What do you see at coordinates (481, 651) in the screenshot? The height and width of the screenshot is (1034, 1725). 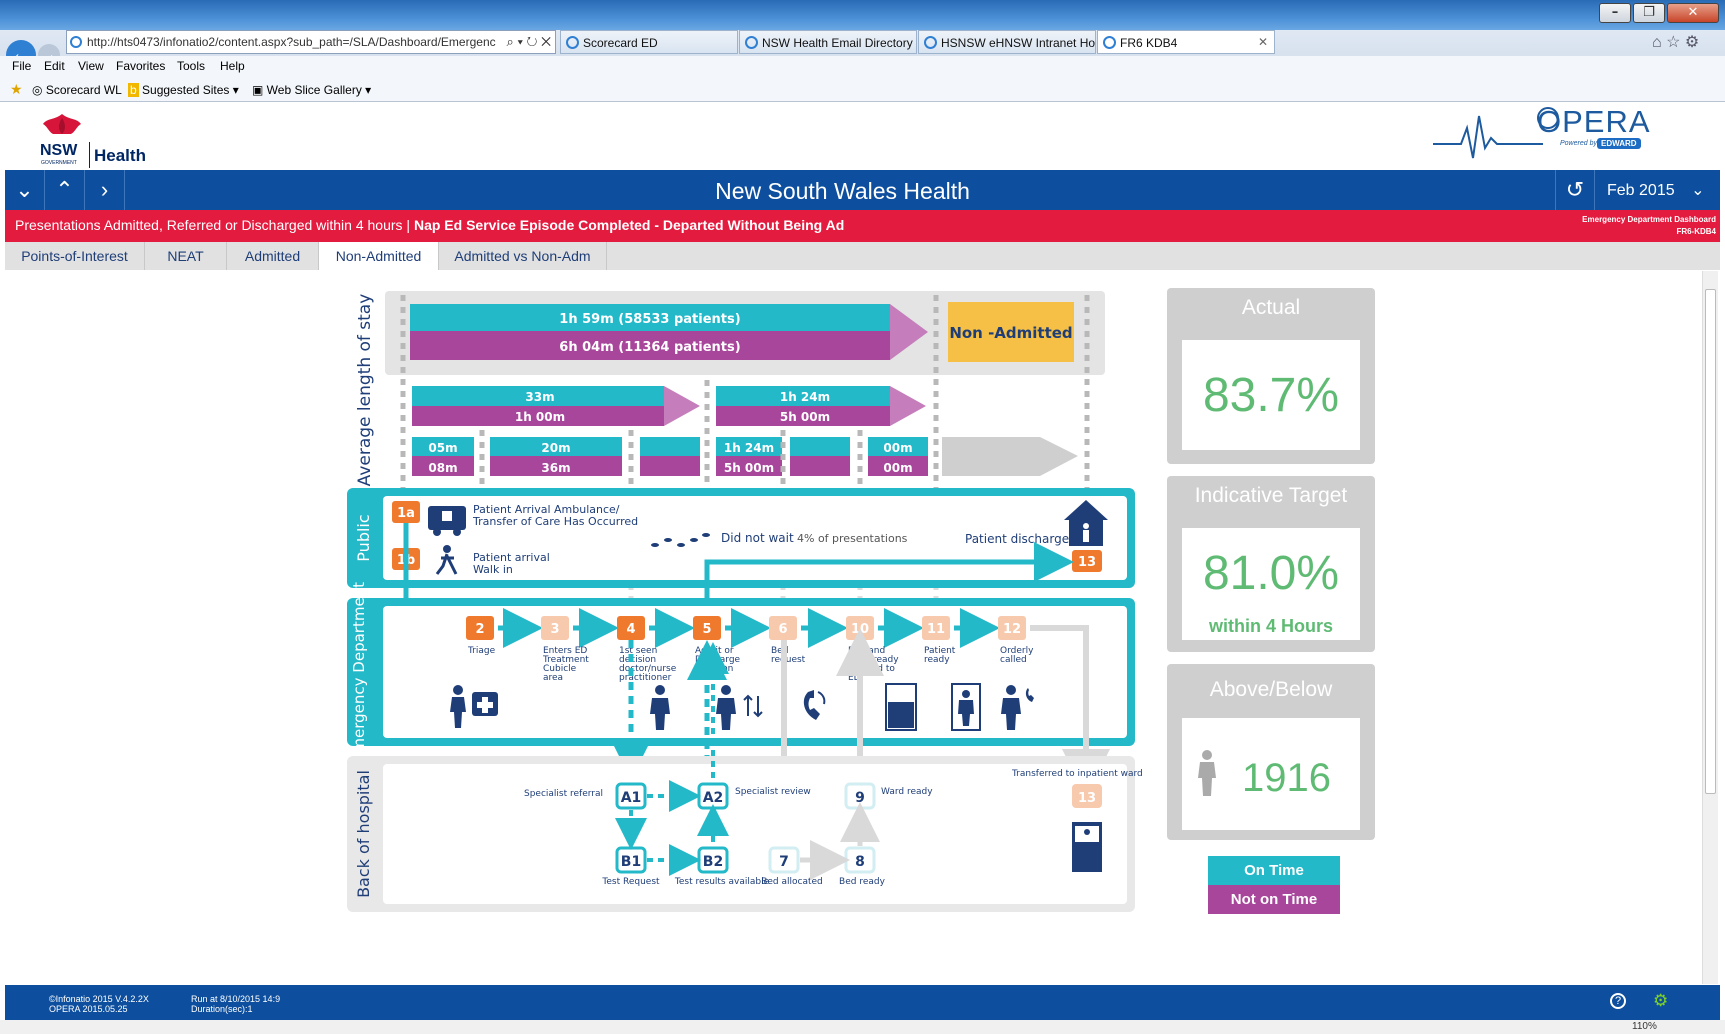 I see `ed-step-label: Triage` at bounding box center [481, 651].